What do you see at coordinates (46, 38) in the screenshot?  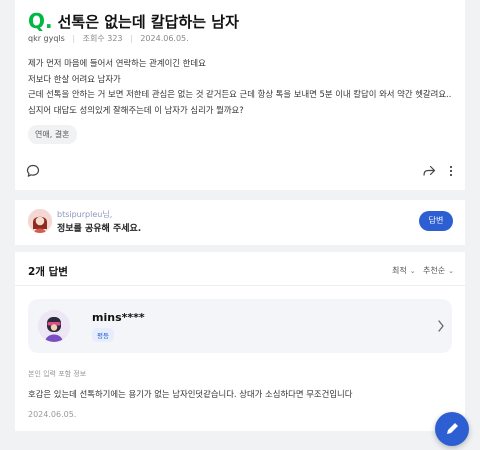 I see `author-name: qkr gyqls` at bounding box center [46, 38].